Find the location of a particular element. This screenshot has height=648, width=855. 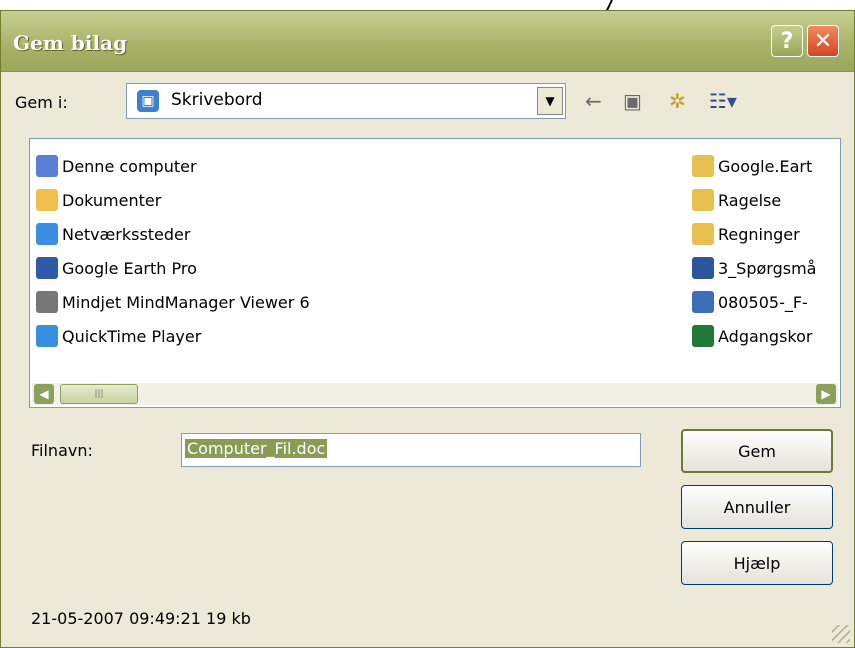

list-item: Netværkssteder is located at coordinates (173, 234).